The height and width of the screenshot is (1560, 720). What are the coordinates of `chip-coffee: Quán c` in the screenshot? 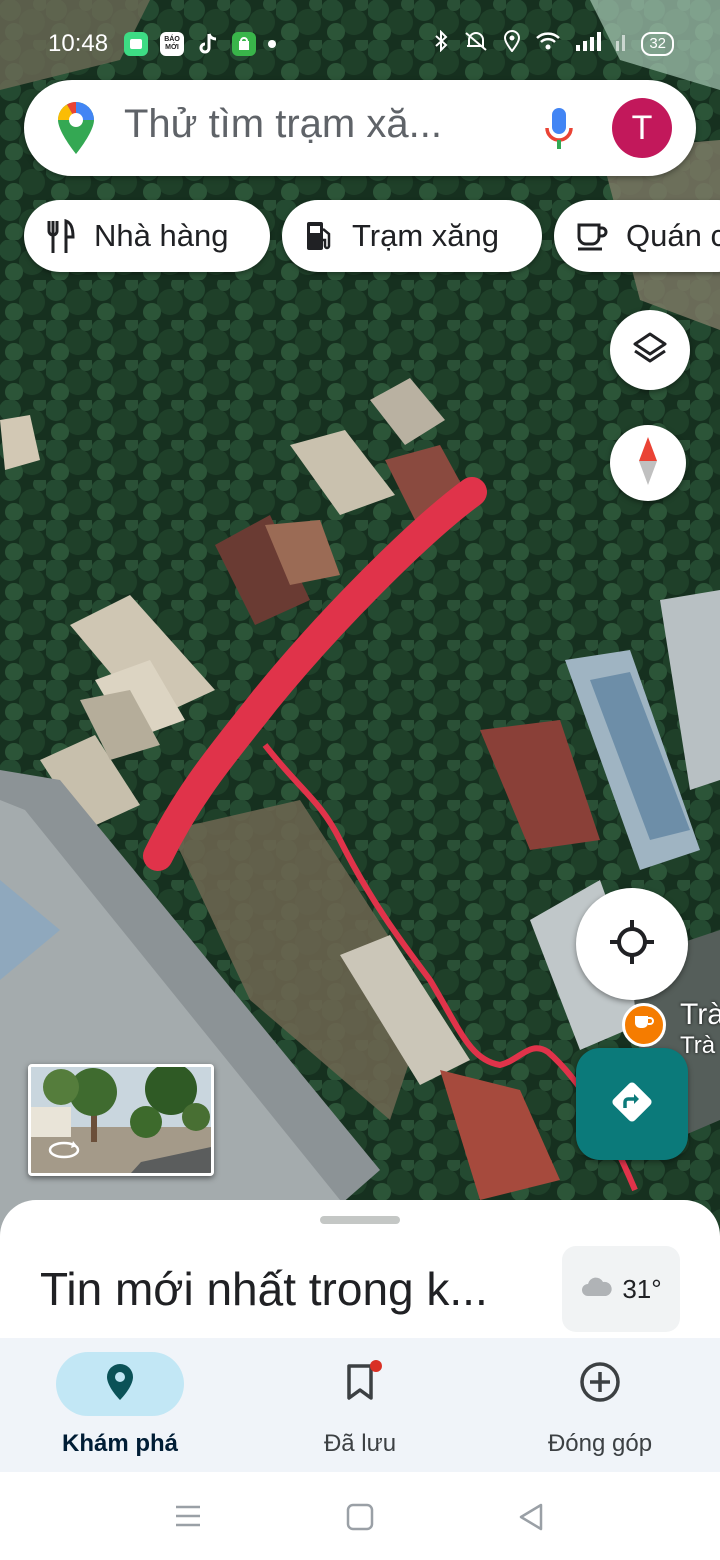 It's located at (637, 236).